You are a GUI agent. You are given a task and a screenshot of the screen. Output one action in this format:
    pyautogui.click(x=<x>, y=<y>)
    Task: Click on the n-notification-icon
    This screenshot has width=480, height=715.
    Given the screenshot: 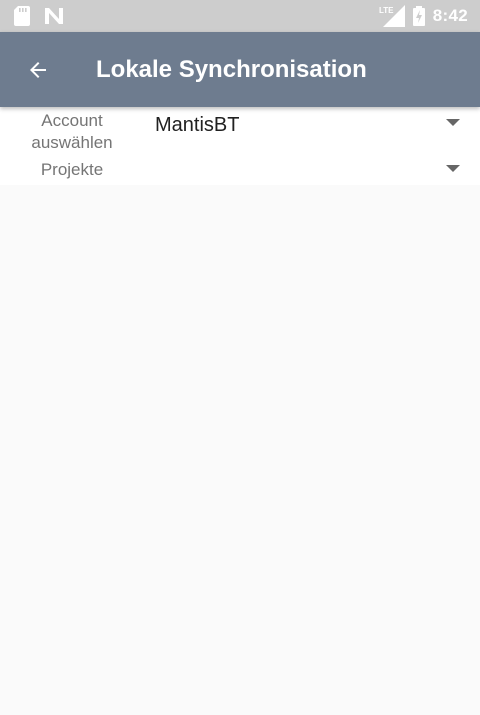 What is the action you would take?
    pyautogui.click(x=54, y=16)
    